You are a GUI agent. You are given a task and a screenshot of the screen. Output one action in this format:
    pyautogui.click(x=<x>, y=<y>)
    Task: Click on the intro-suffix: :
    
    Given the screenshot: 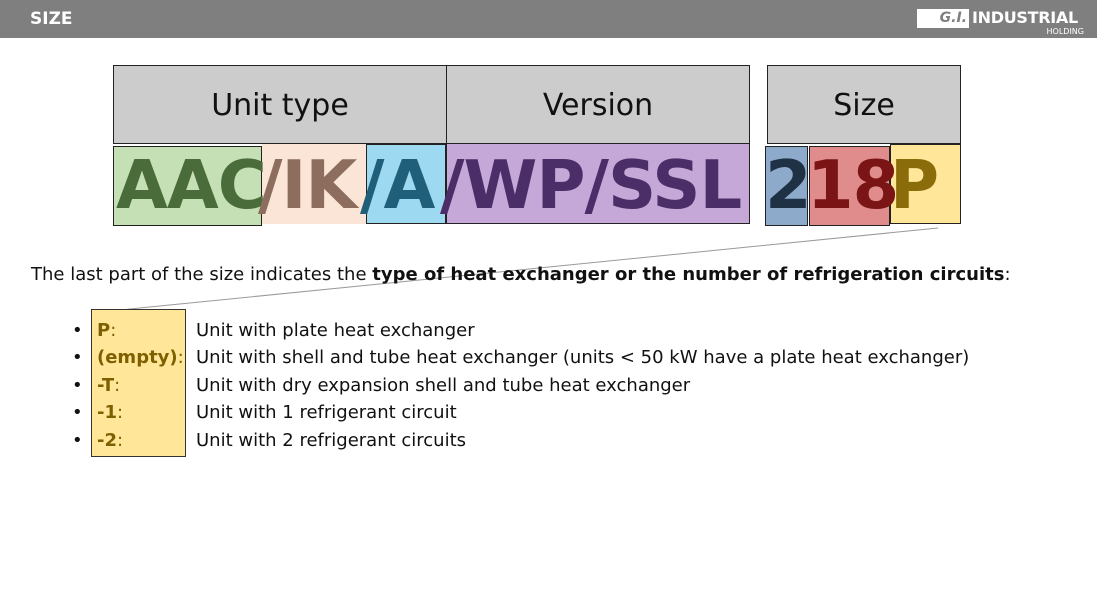 What is the action you would take?
    pyautogui.click(x=1007, y=274)
    